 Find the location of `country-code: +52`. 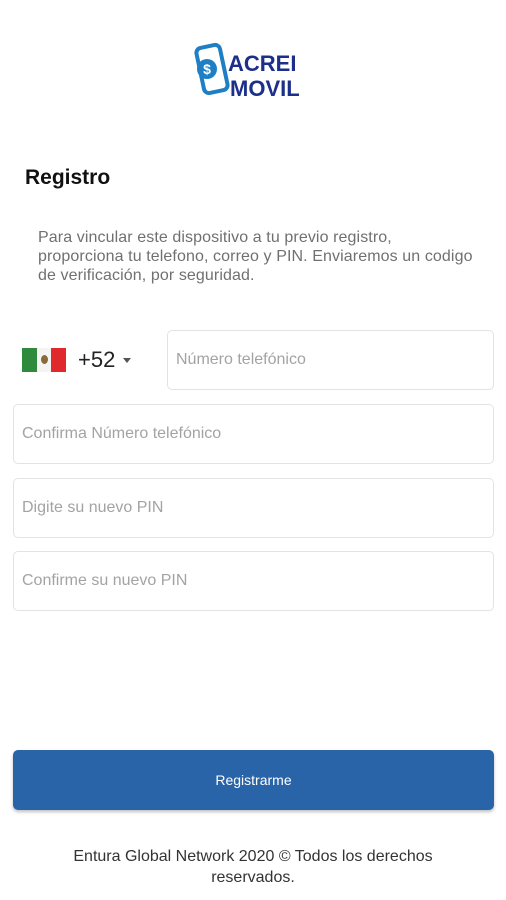

country-code: +52 is located at coordinates (97, 359).